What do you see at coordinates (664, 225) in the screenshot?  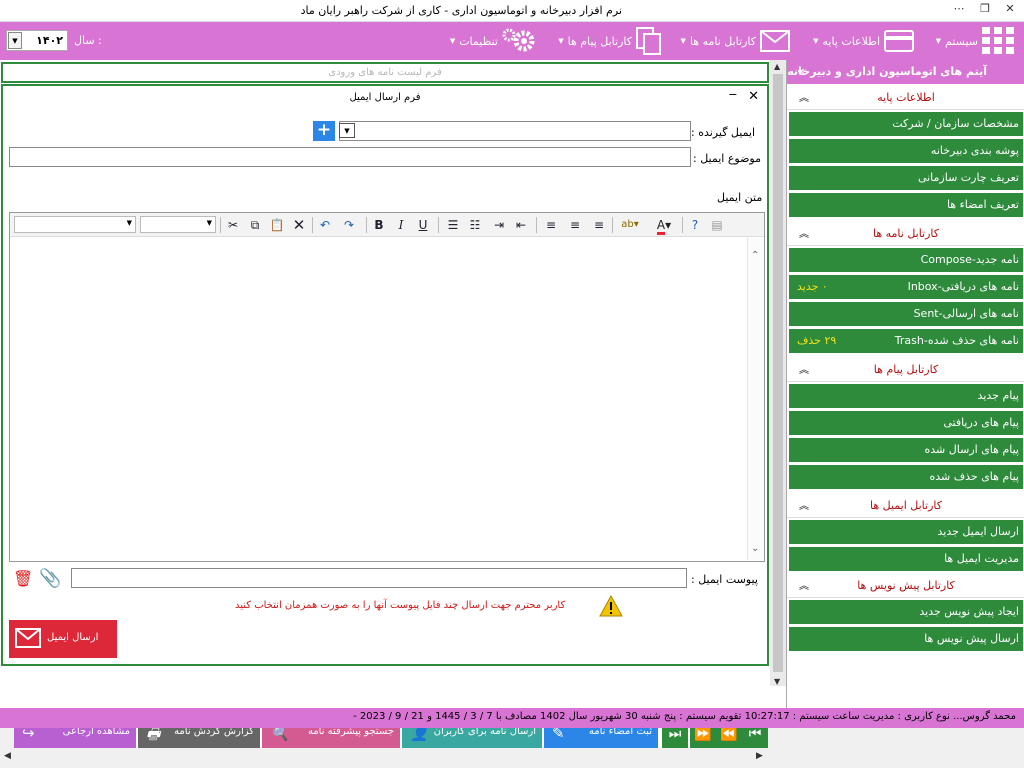 I see `font-color-icon: A▾` at bounding box center [664, 225].